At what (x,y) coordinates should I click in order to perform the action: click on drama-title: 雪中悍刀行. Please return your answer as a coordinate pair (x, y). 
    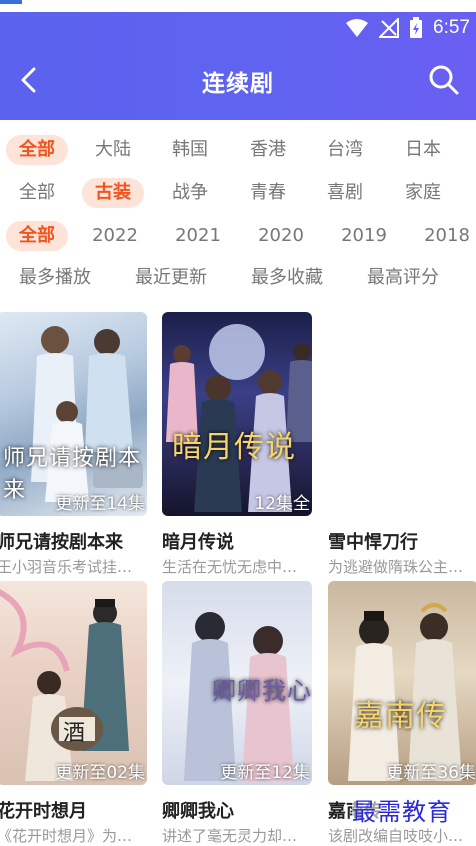
    Looking at the image, I should click on (373, 542).